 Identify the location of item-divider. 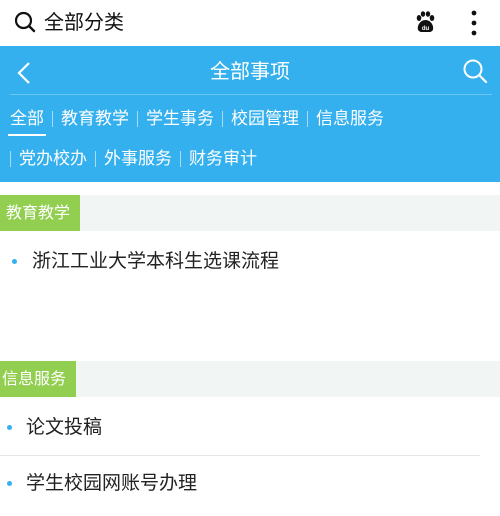
(240, 455).